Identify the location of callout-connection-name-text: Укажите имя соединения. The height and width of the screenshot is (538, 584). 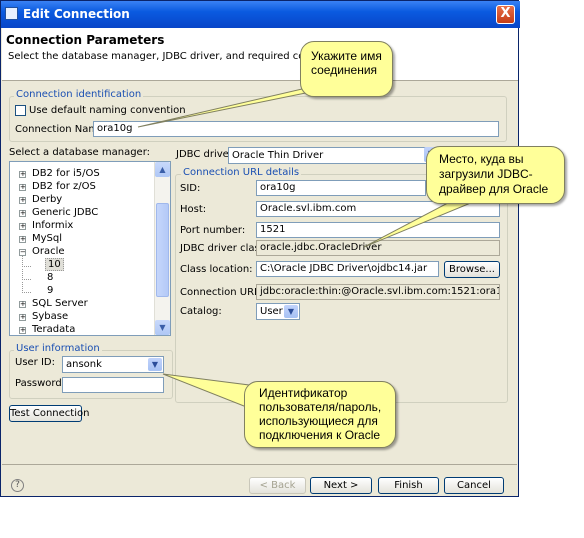
(346, 63).